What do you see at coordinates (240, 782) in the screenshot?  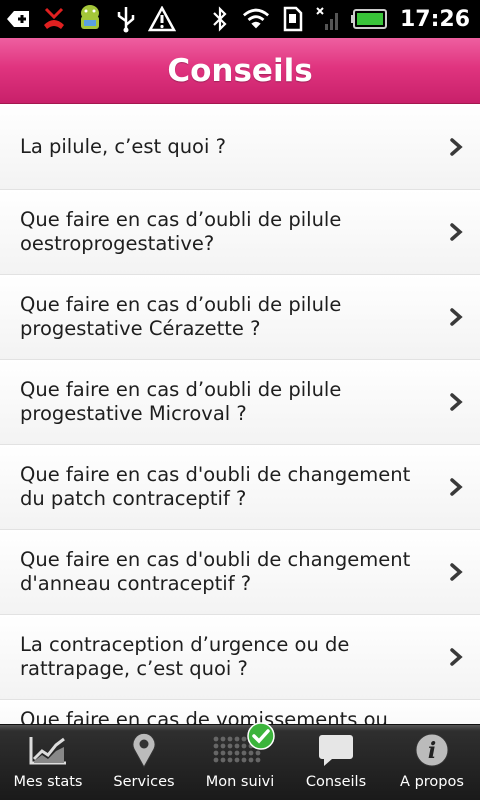 I see `tab-label: Mon suivi` at bounding box center [240, 782].